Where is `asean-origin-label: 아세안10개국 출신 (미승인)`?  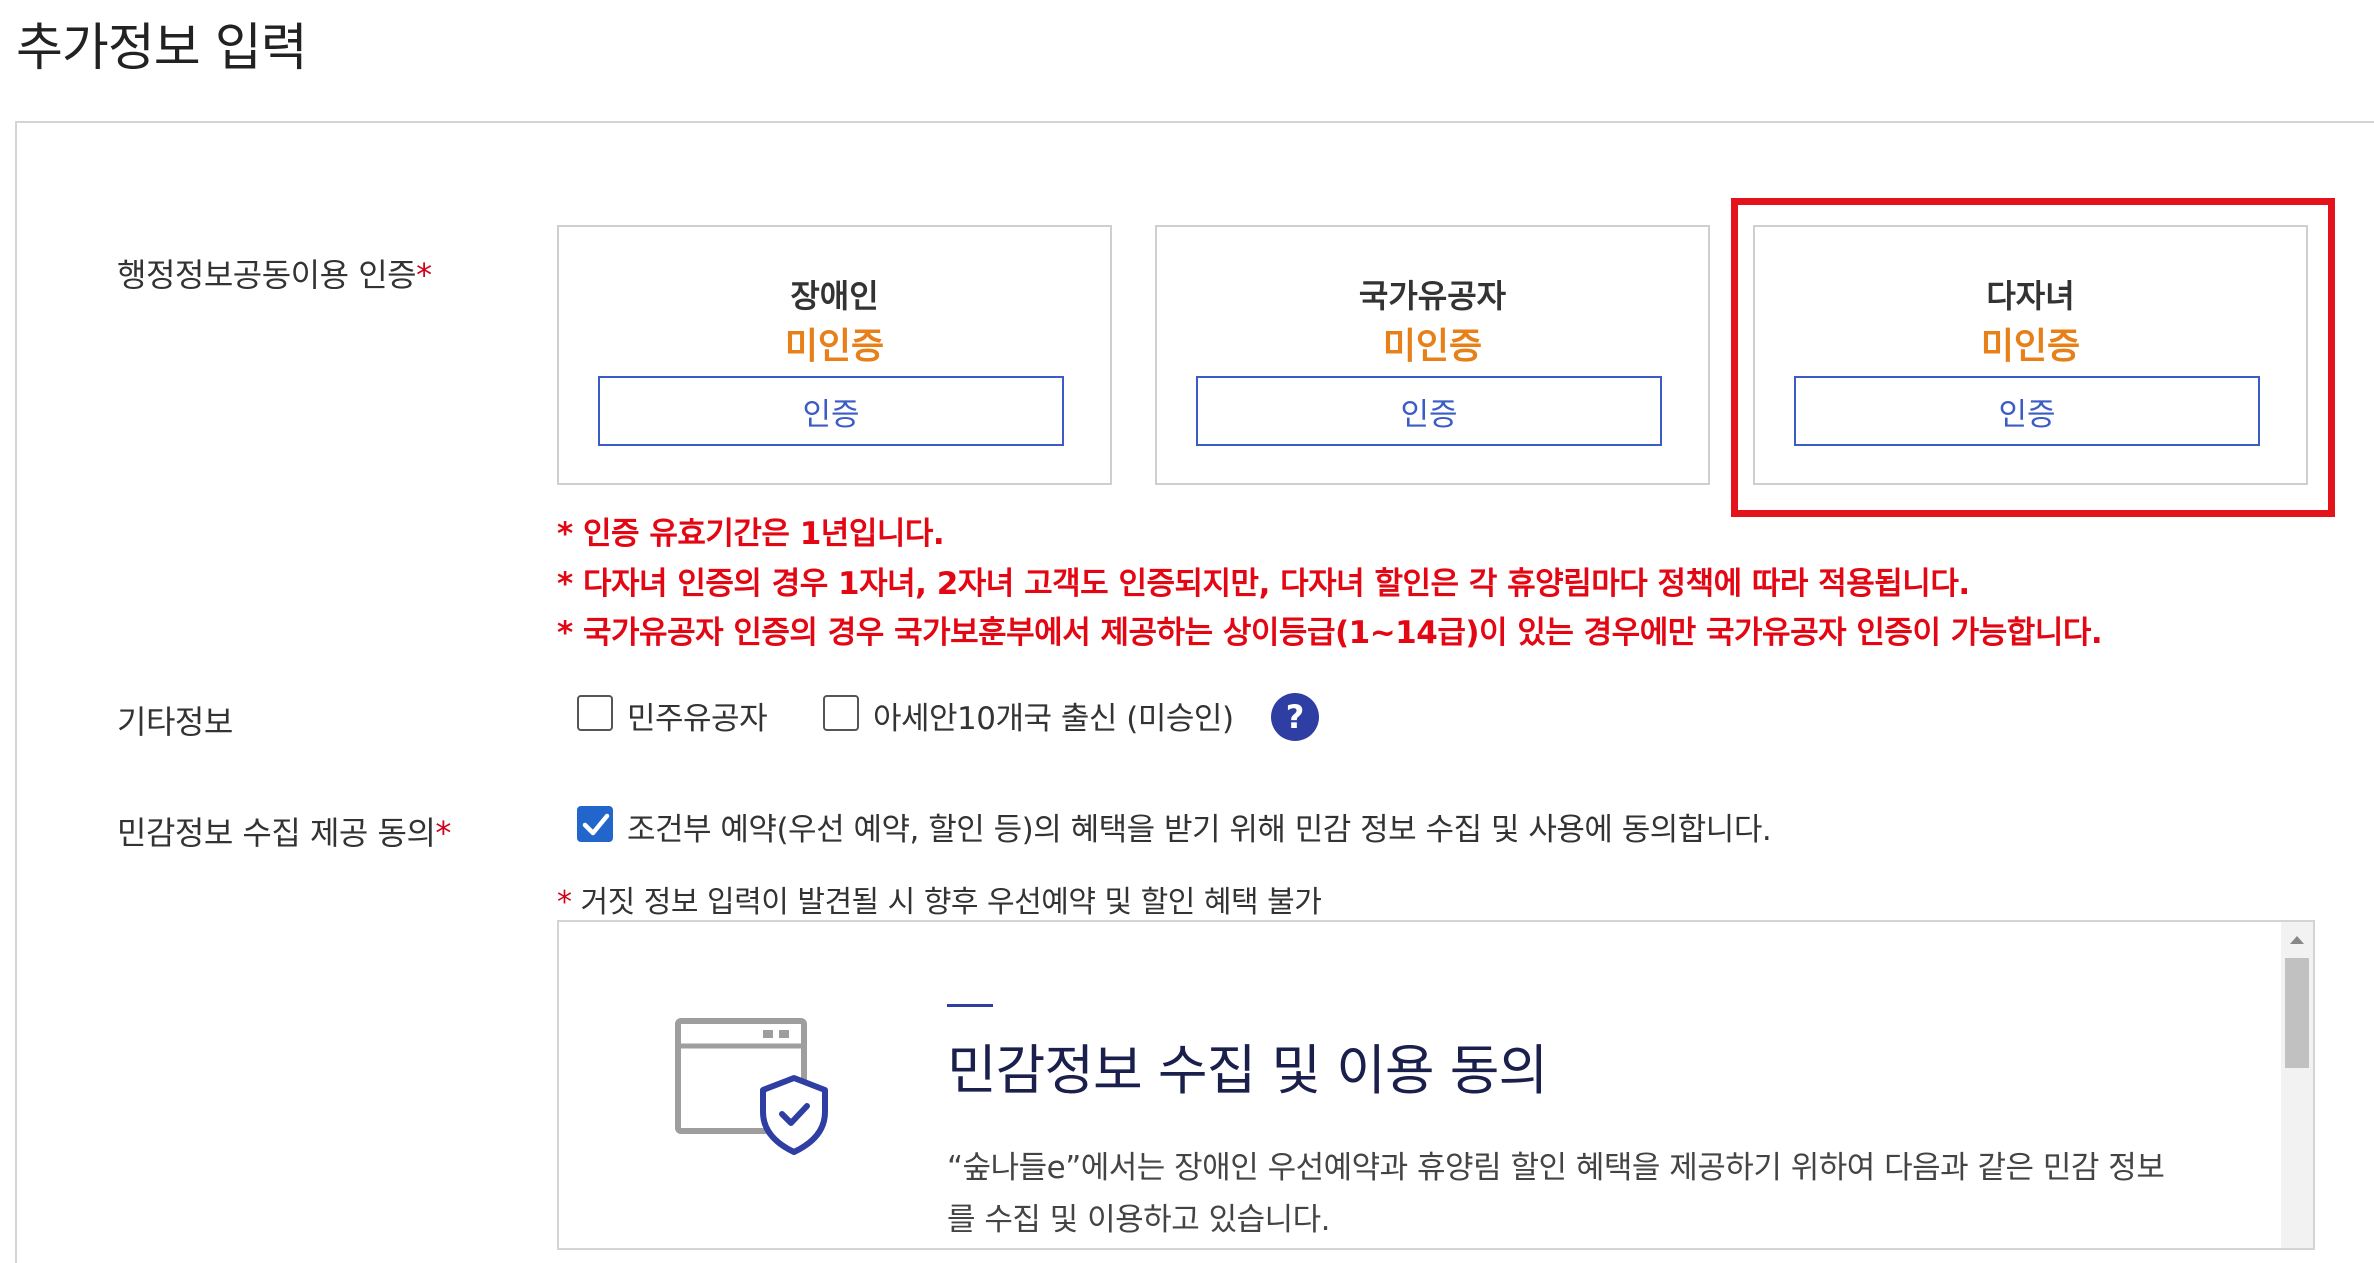
asean-origin-label: 아세안10개국 출신 (미승인) is located at coordinates (1053, 715).